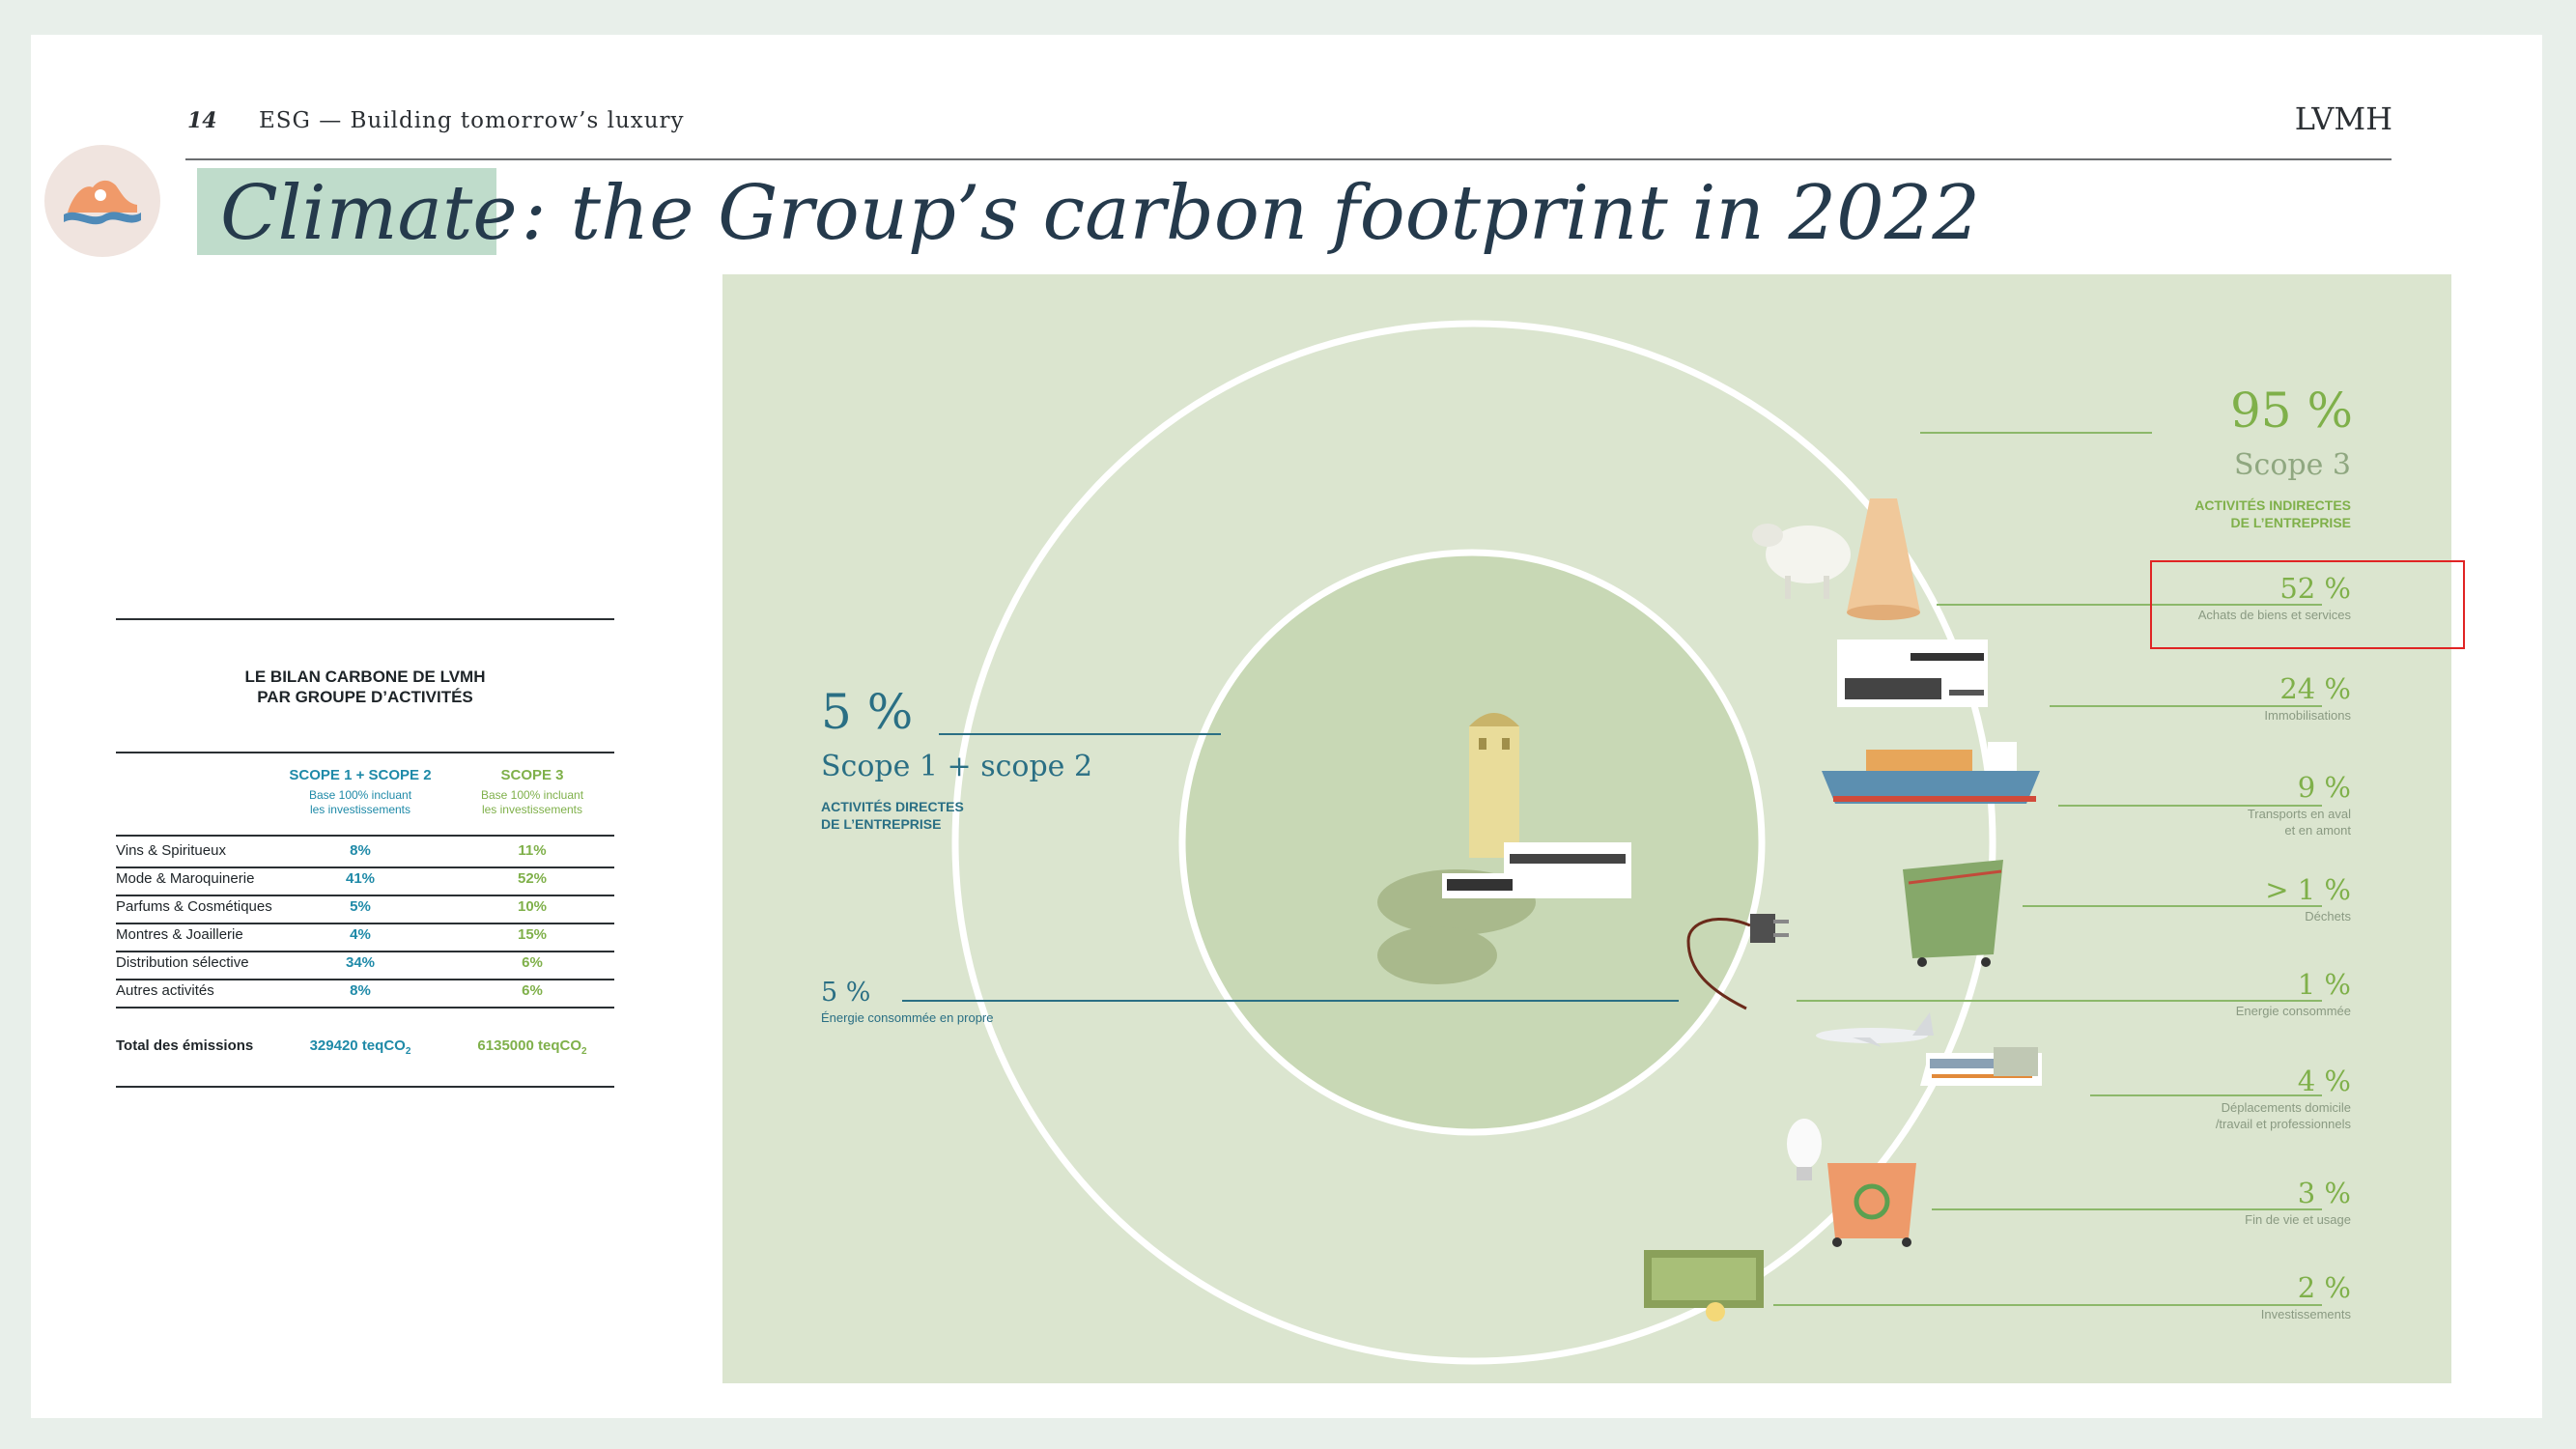 The image size is (2576, 1449). I want to click on page-number: 14, so click(202, 120).